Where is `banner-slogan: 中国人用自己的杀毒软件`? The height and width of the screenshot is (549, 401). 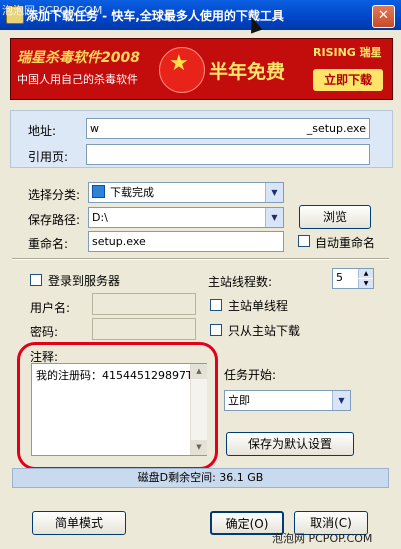 banner-slogan: 中国人用自己的杀毒软件 is located at coordinates (77, 79).